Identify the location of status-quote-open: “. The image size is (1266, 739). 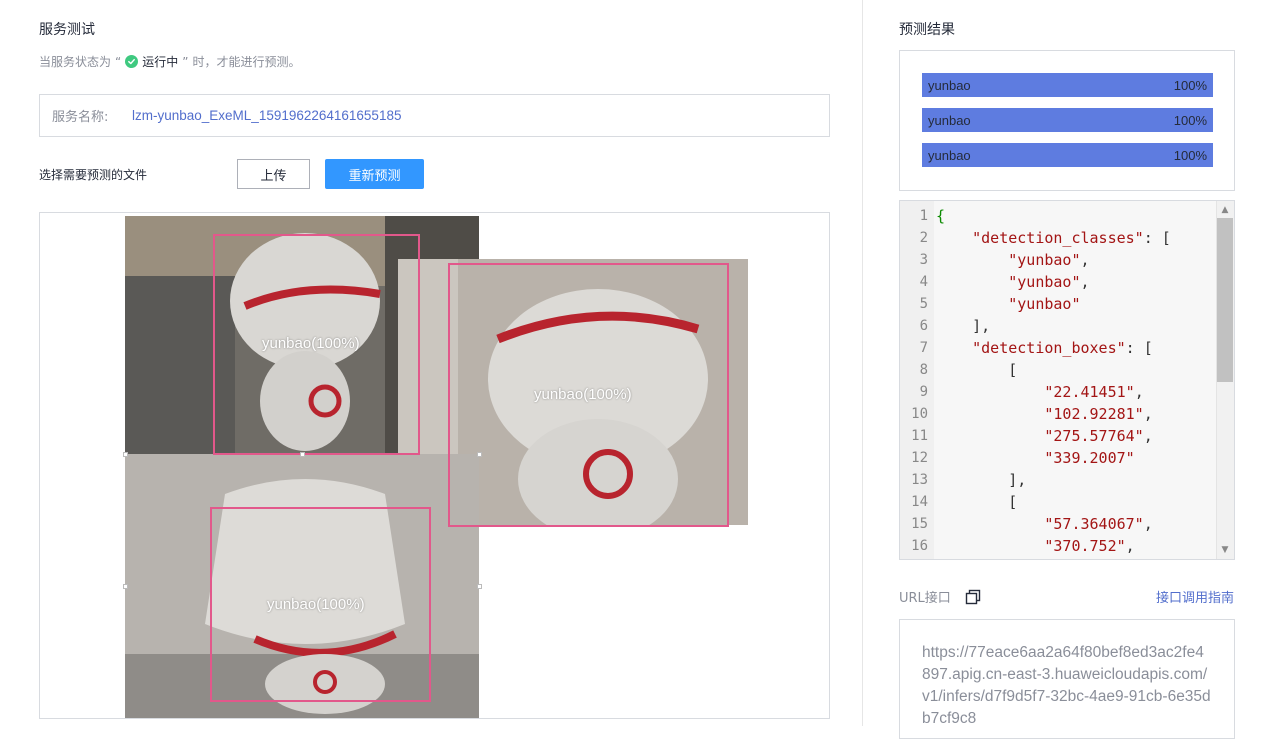
(118, 61).